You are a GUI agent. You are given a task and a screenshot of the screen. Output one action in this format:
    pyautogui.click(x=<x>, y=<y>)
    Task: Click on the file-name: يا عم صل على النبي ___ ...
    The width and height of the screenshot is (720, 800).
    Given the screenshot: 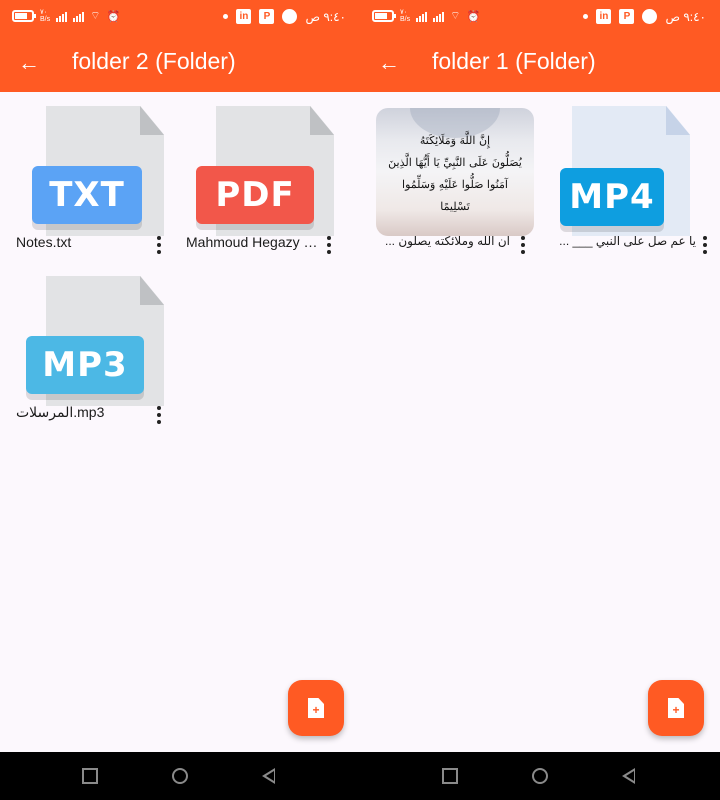 What is the action you would take?
    pyautogui.click(x=627, y=241)
    